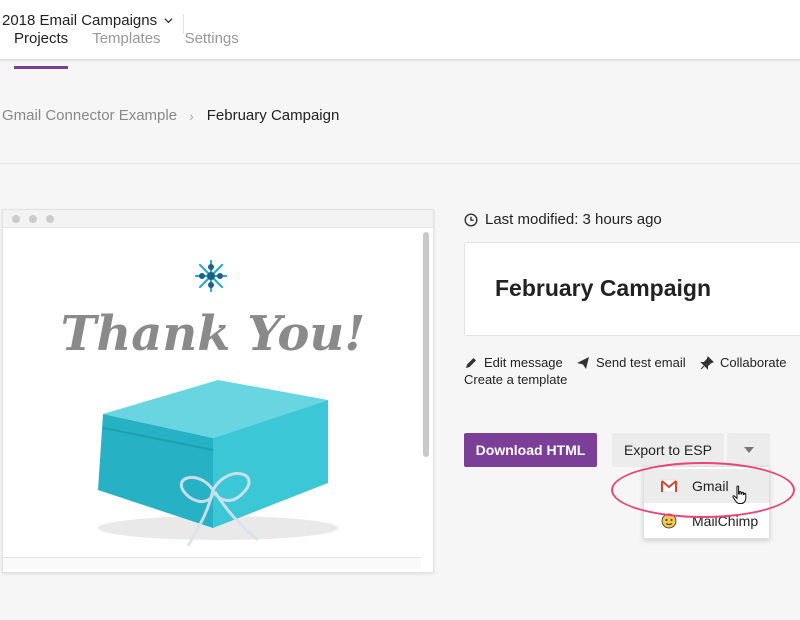 The image size is (800, 620). Describe the element at coordinates (212, 563) in the screenshot. I see `preview-footer-bar` at that location.